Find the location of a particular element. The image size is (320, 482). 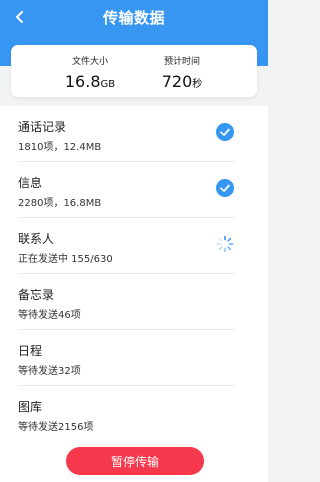

item-title: 通话记录 is located at coordinates (42, 127).